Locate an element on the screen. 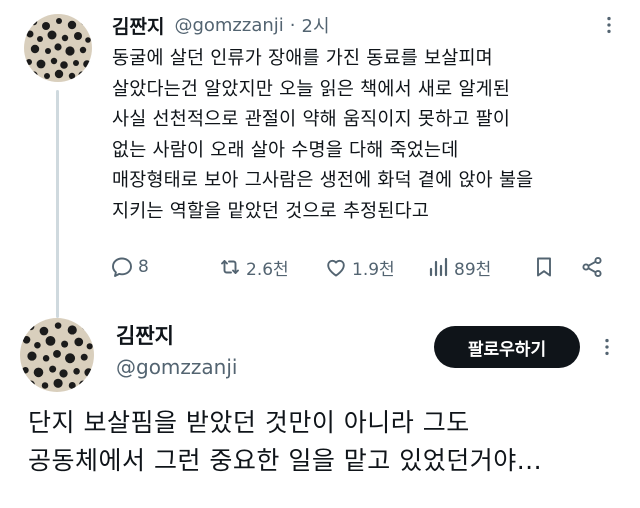  retweet-icon is located at coordinates (230, 267).